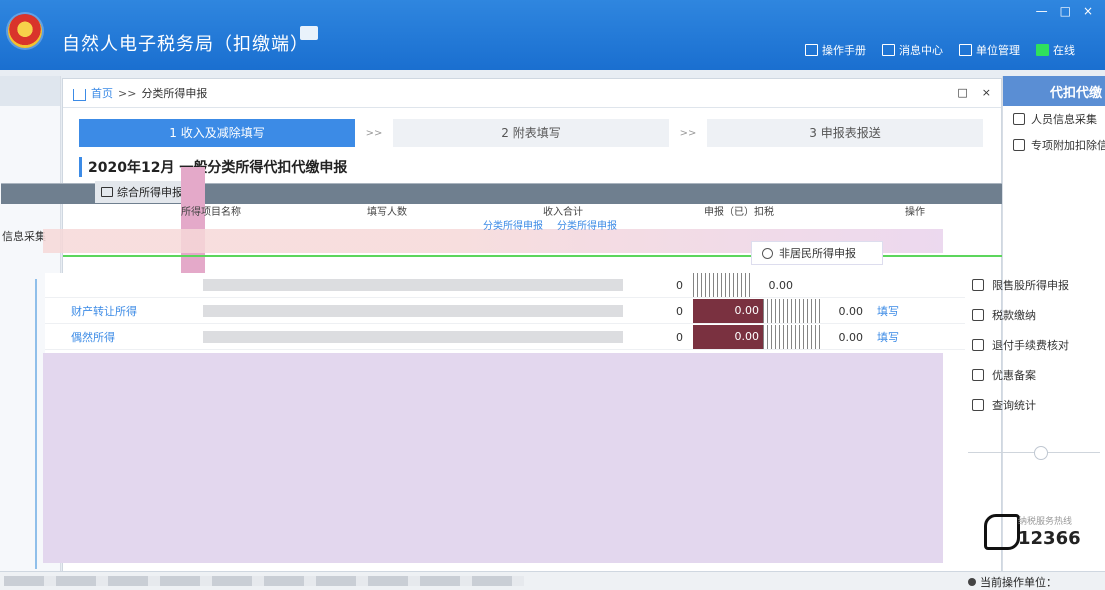  What do you see at coordinates (986, 92) in the screenshot?
I see `dialog-close-button: ×` at bounding box center [986, 92].